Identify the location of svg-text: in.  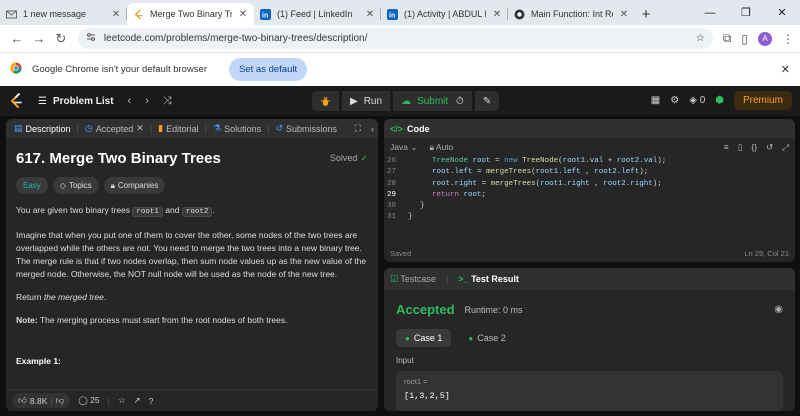
(265, 15).